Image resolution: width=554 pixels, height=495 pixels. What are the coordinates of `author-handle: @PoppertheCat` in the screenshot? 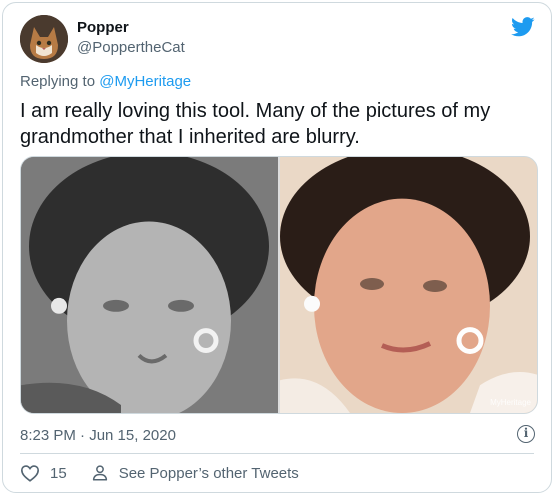 It's located at (131, 48).